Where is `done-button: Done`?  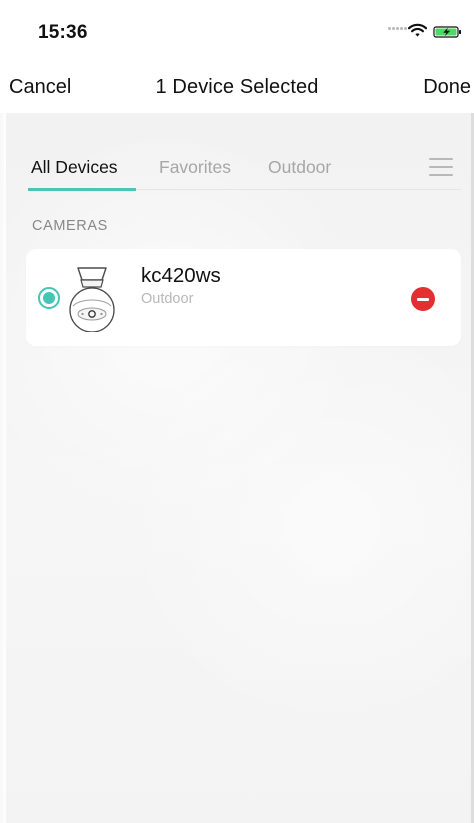
done-button: Done is located at coordinates (447, 87).